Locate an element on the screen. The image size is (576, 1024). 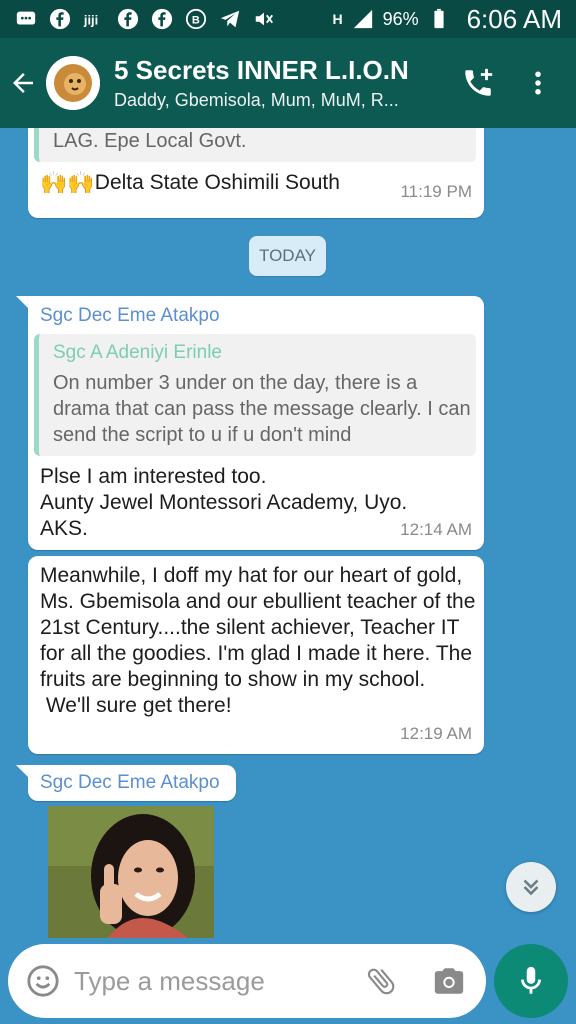
back-arrow-icon is located at coordinates (23, 83).